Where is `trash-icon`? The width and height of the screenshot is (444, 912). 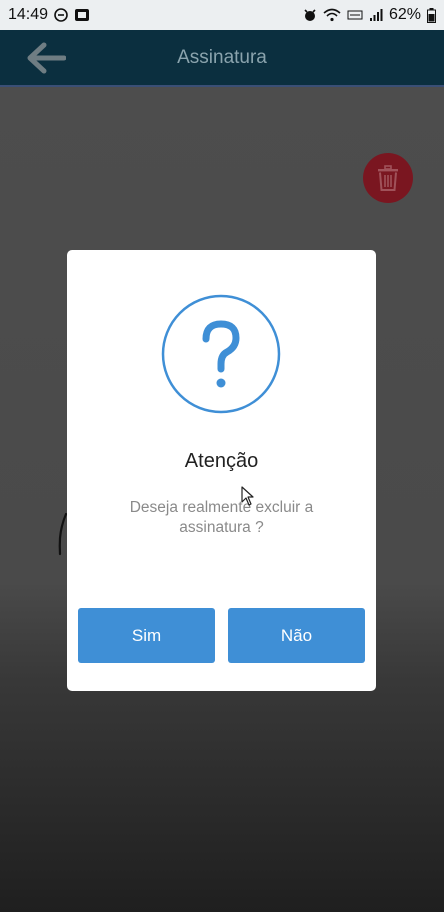
trash-icon is located at coordinates (388, 178).